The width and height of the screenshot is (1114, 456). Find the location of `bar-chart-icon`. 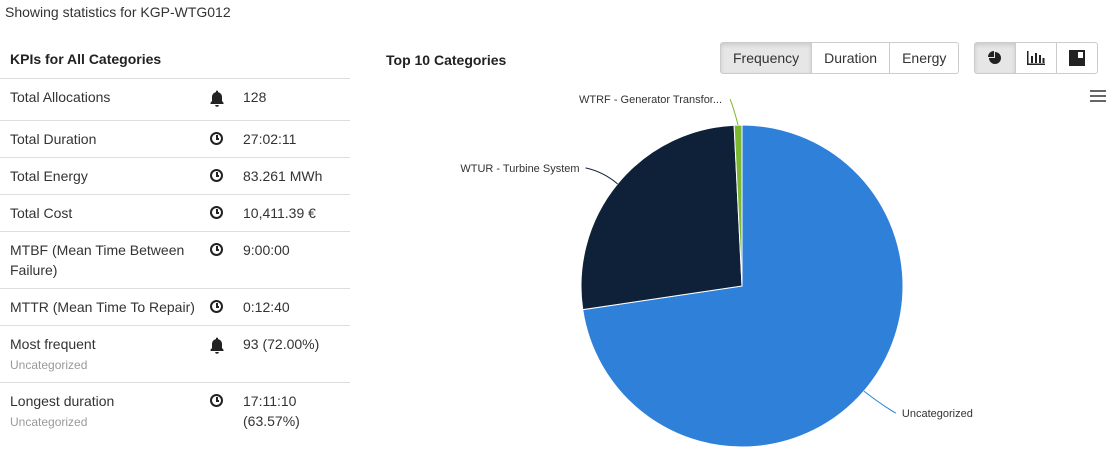

bar-chart-icon is located at coordinates (1036, 58).